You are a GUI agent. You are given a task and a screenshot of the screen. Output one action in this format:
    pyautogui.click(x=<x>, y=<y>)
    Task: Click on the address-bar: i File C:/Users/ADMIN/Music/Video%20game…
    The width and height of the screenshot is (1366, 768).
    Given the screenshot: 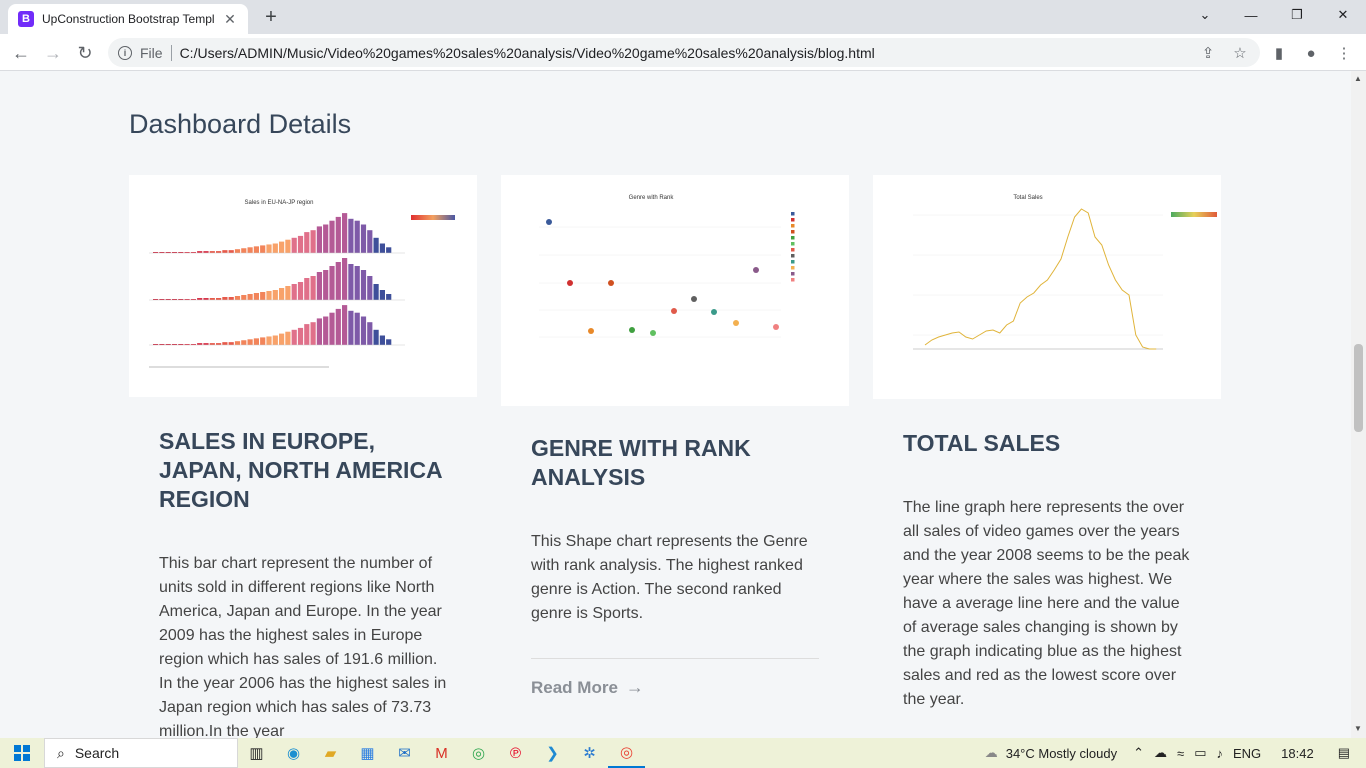 What is the action you would take?
    pyautogui.click(x=684, y=52)
    